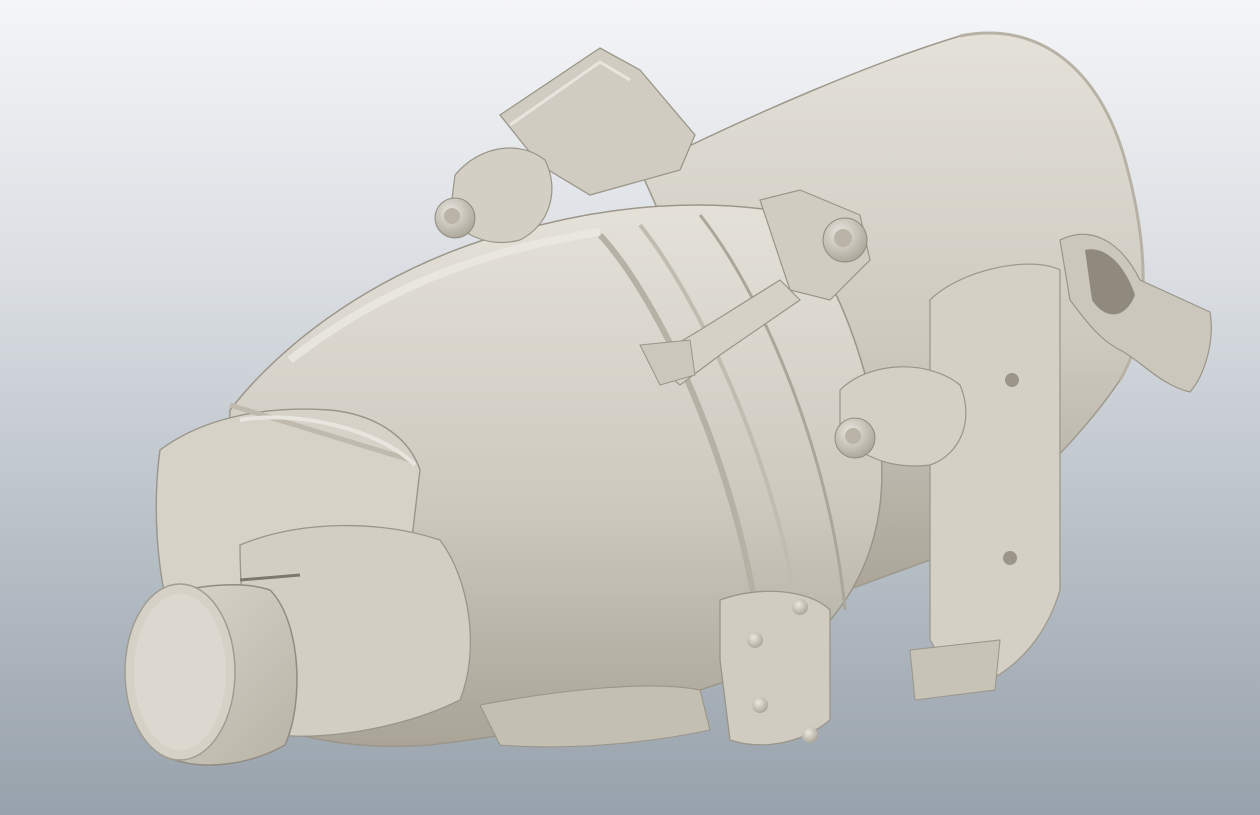 Image resolution: width=1260 pixels, height=815 pixels. What do you see at coordinates (493, 195) in the screenshot?
I see `top-left-bolt-boss` at bounding box center [493, 195].